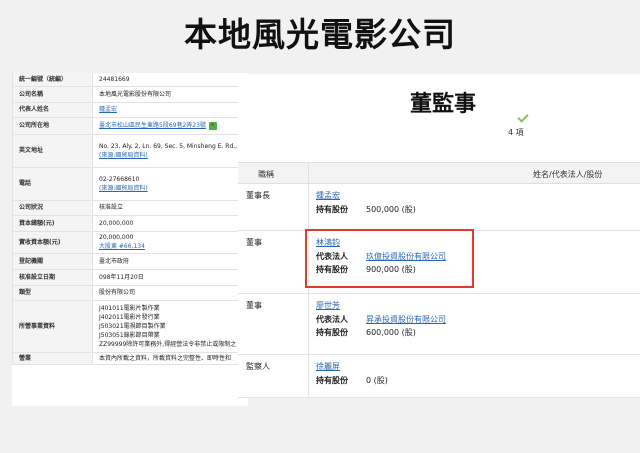 The width and height of the screenshot is (640, 453). Describe the element at coordinates (52, 326) in the screenshot. I see `registry-label: 所營事業資料` at that location.